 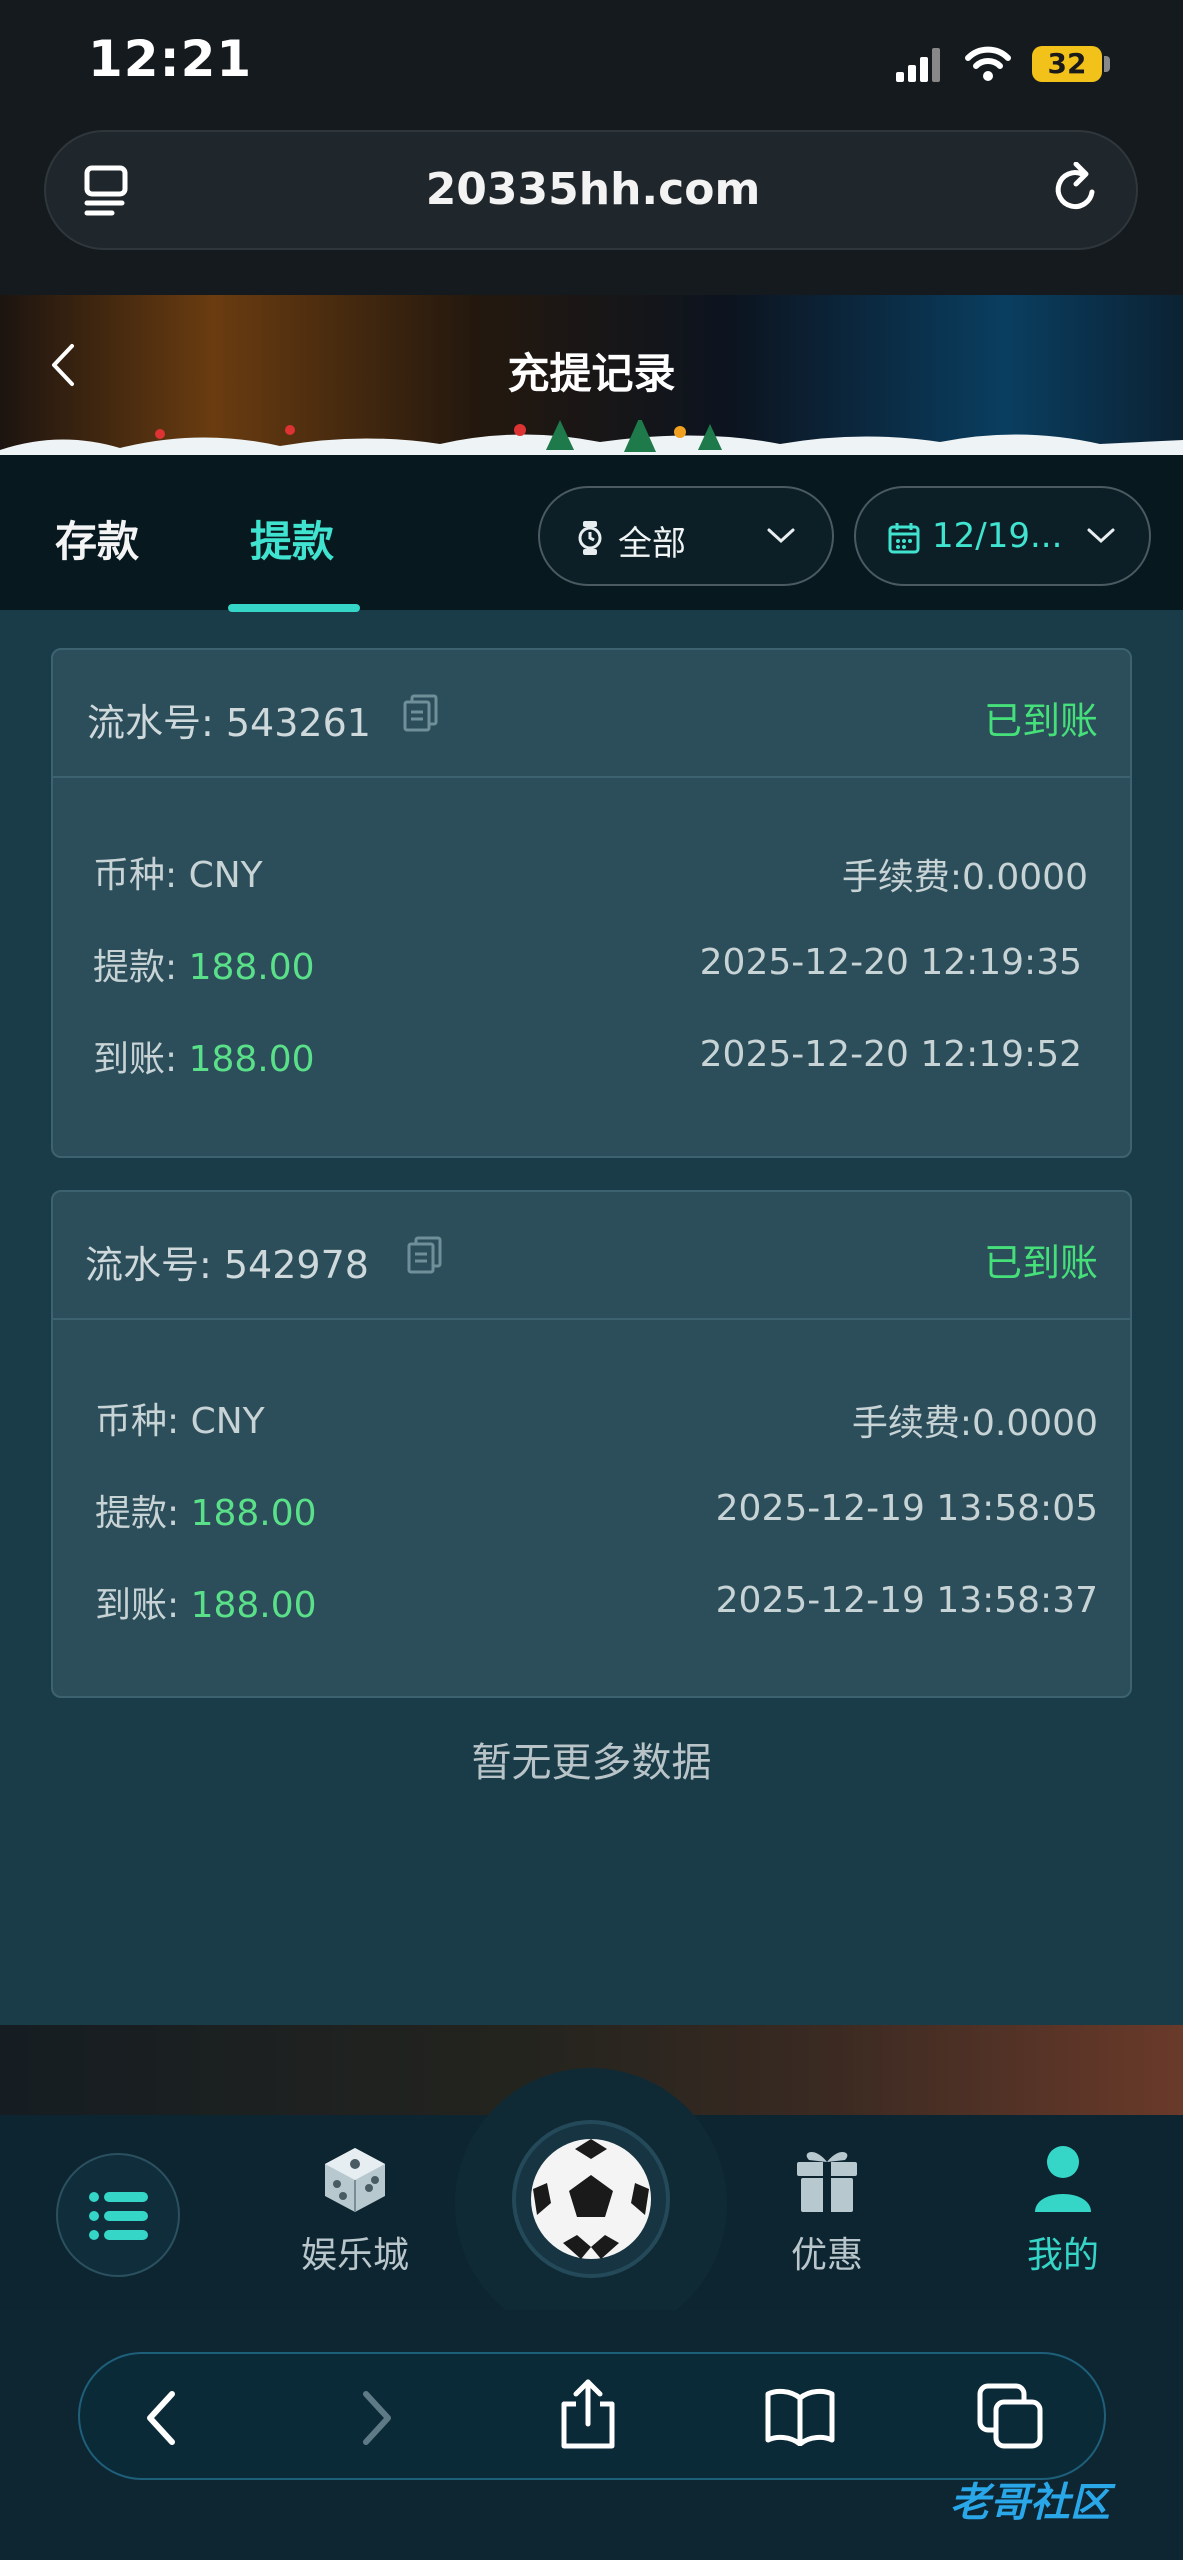 What do you see at coordinates (590, 538) in the screenshot?
I see `watch-icon` at bounding box center [590, 538].